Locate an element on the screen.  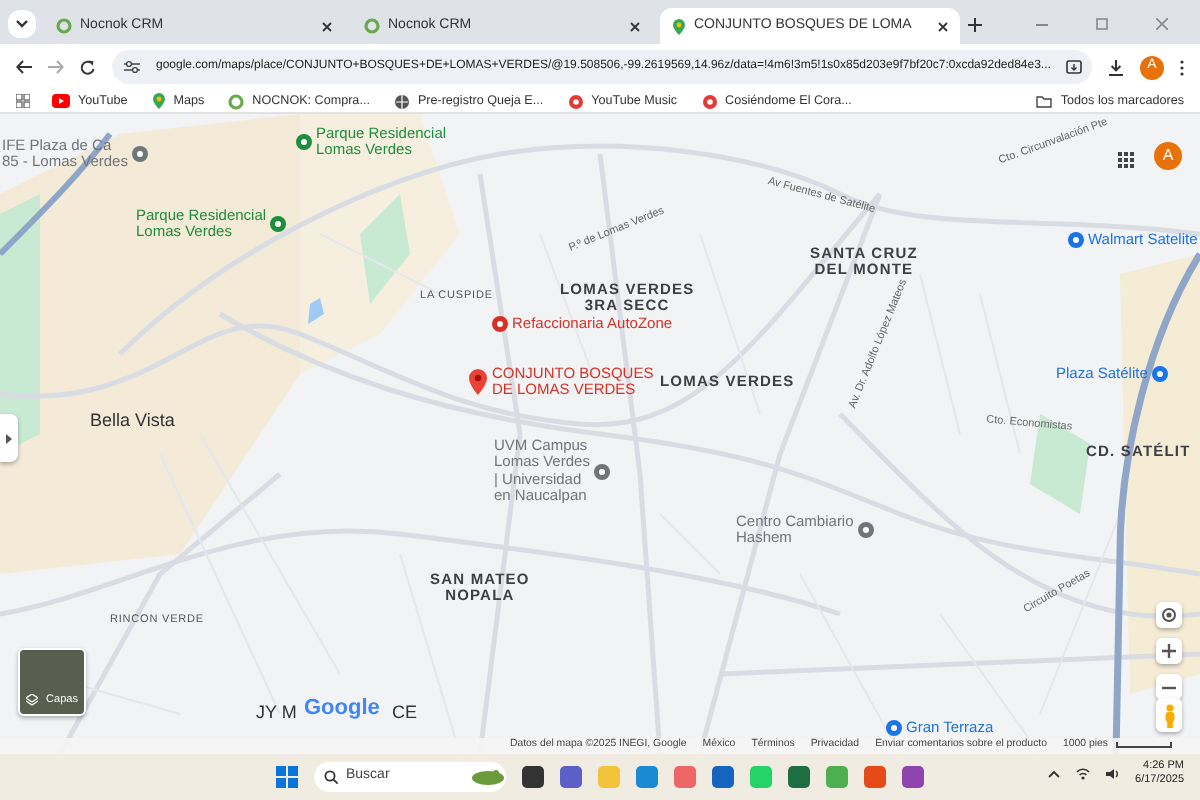
my-location-button is located at coordinates (1169, 615).